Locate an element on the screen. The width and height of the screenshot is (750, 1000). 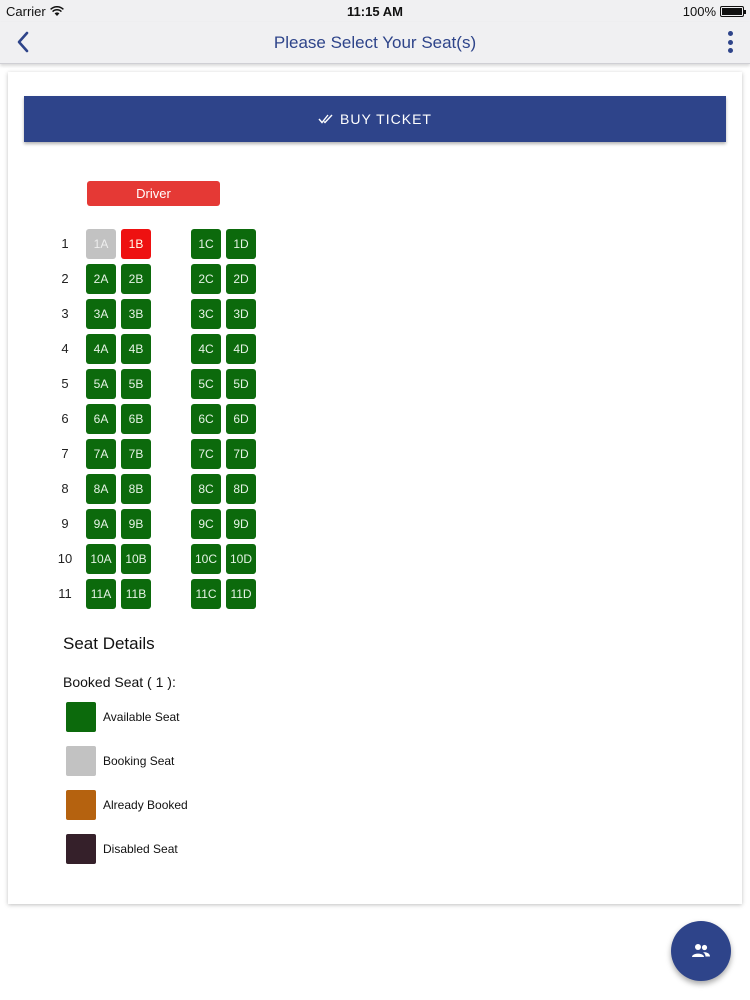
legend-item: Already Booked is located at coordinates (127, 805).